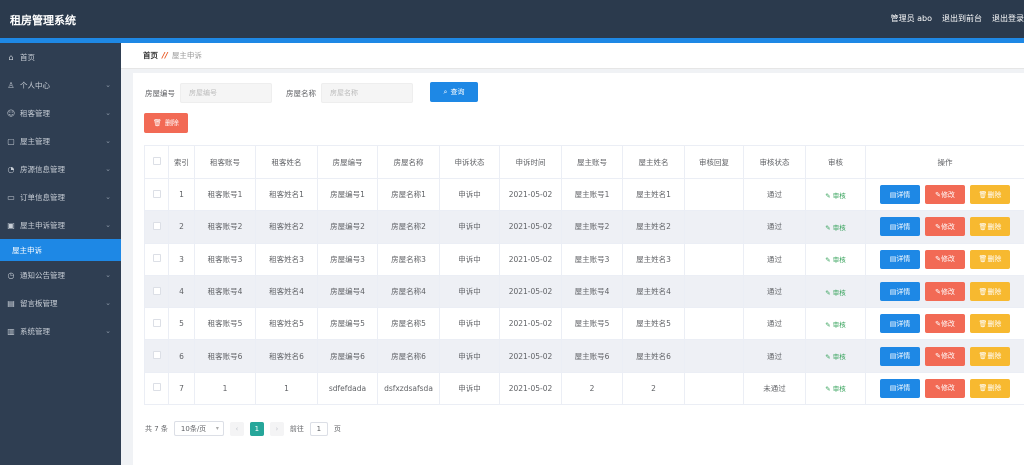 The height and width of the screenshot is (465, 1024). Describe the element at coordinates (318, 428) in the screenshot. I see `goto-page-input: 1` at that location.